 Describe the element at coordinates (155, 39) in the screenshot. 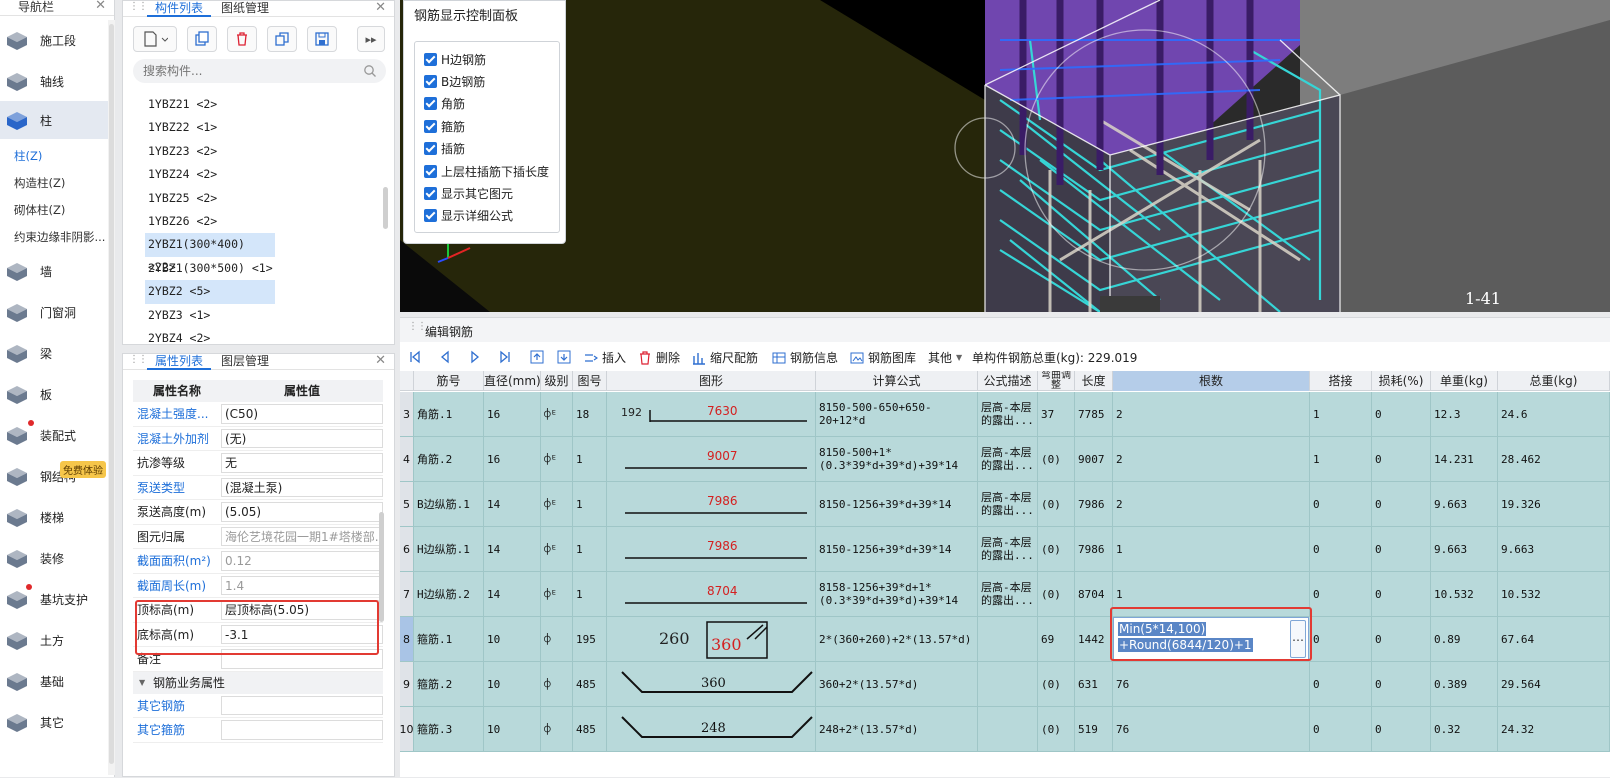

I see `new-component-button` at that location.